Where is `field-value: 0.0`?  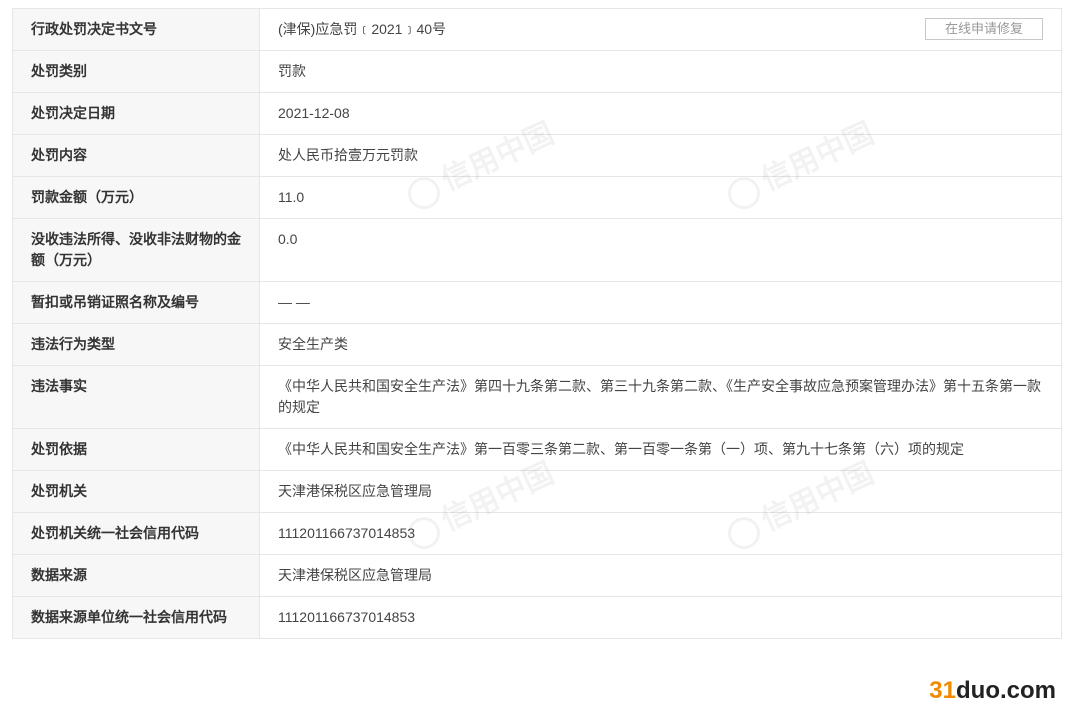
field-value: 0.0 is located at coordinates (660, 250).